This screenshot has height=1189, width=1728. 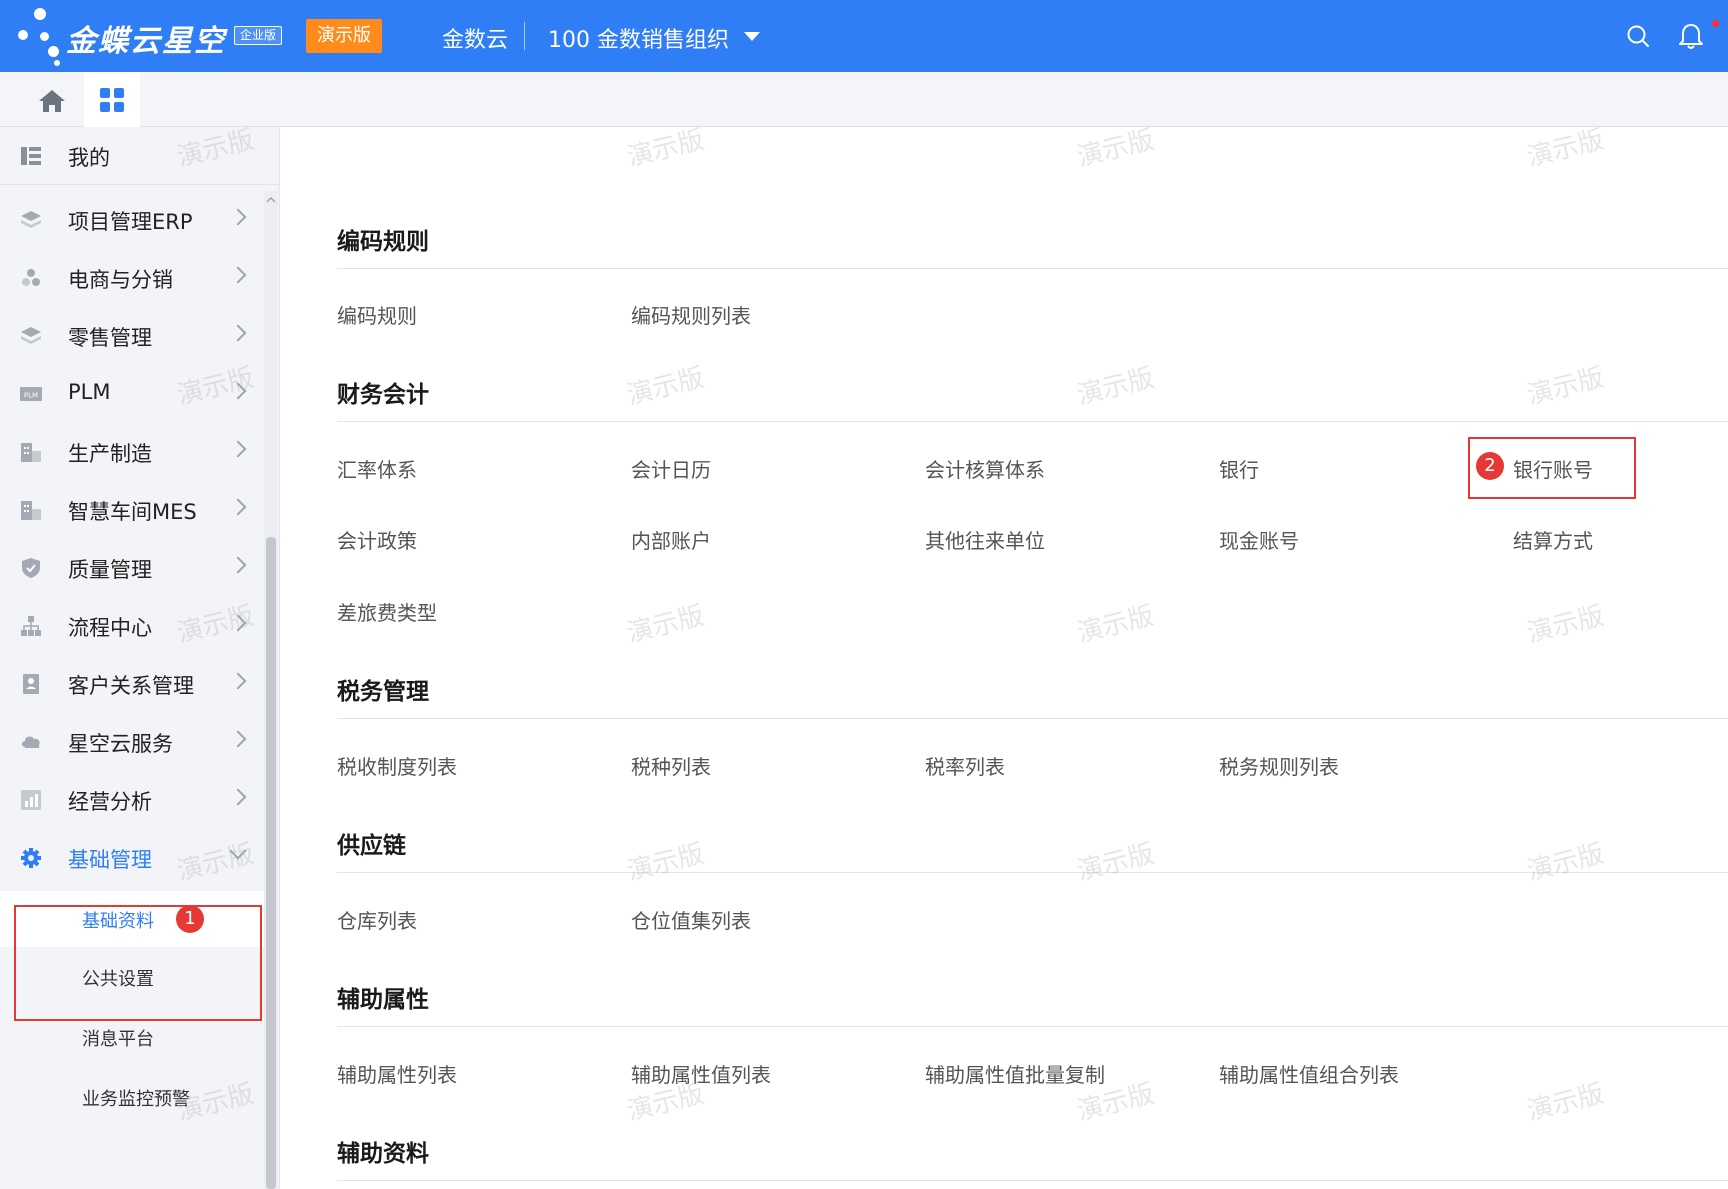 I want to click on sidebar-item-basic-management: 基础管理, so click(x=132, y=858).